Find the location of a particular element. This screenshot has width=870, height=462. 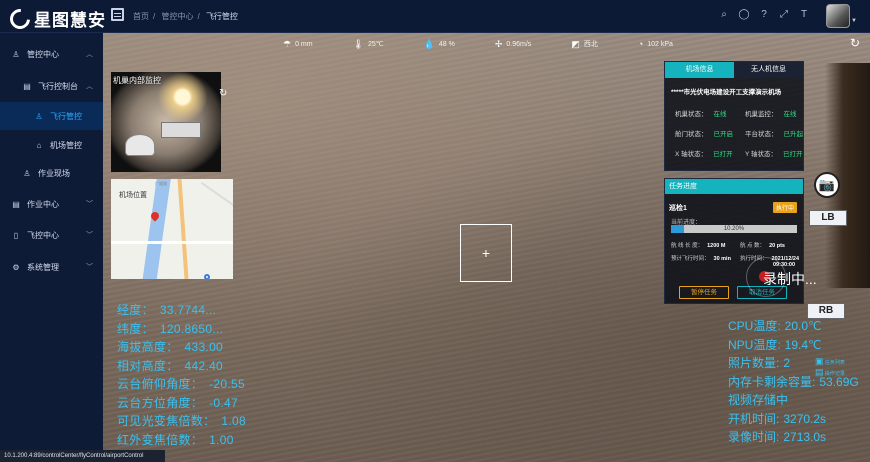

airport-panel-tabs: 机场信息 无人机信息 is located at coordinates (734, 70).